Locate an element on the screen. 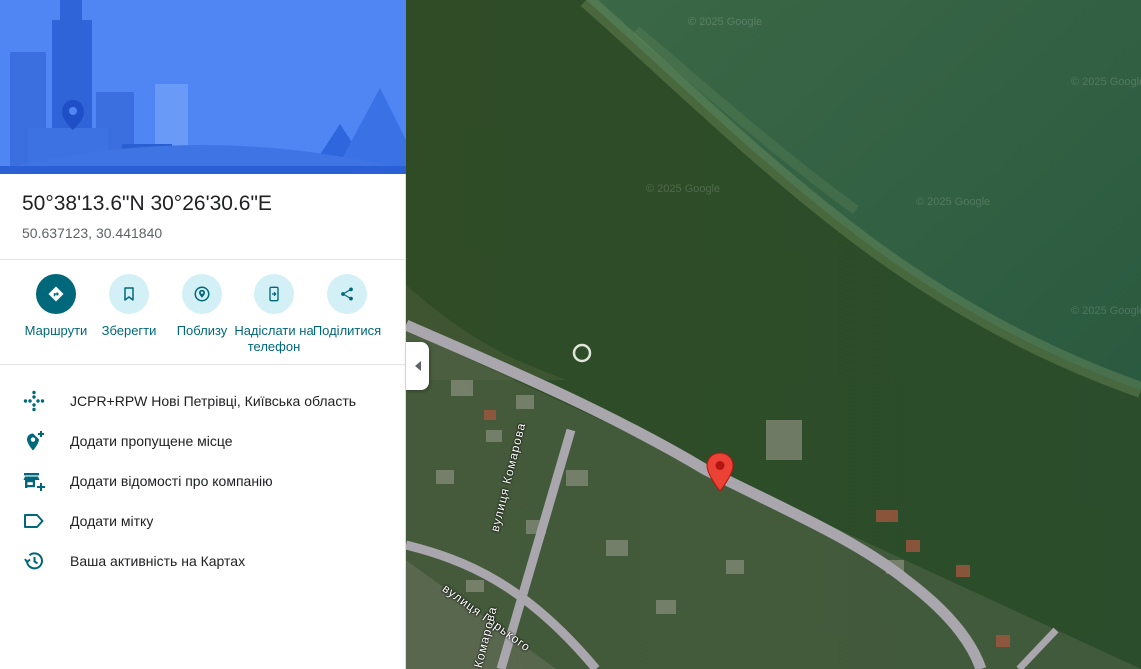  share-icon is located at coordinates (347, 294).